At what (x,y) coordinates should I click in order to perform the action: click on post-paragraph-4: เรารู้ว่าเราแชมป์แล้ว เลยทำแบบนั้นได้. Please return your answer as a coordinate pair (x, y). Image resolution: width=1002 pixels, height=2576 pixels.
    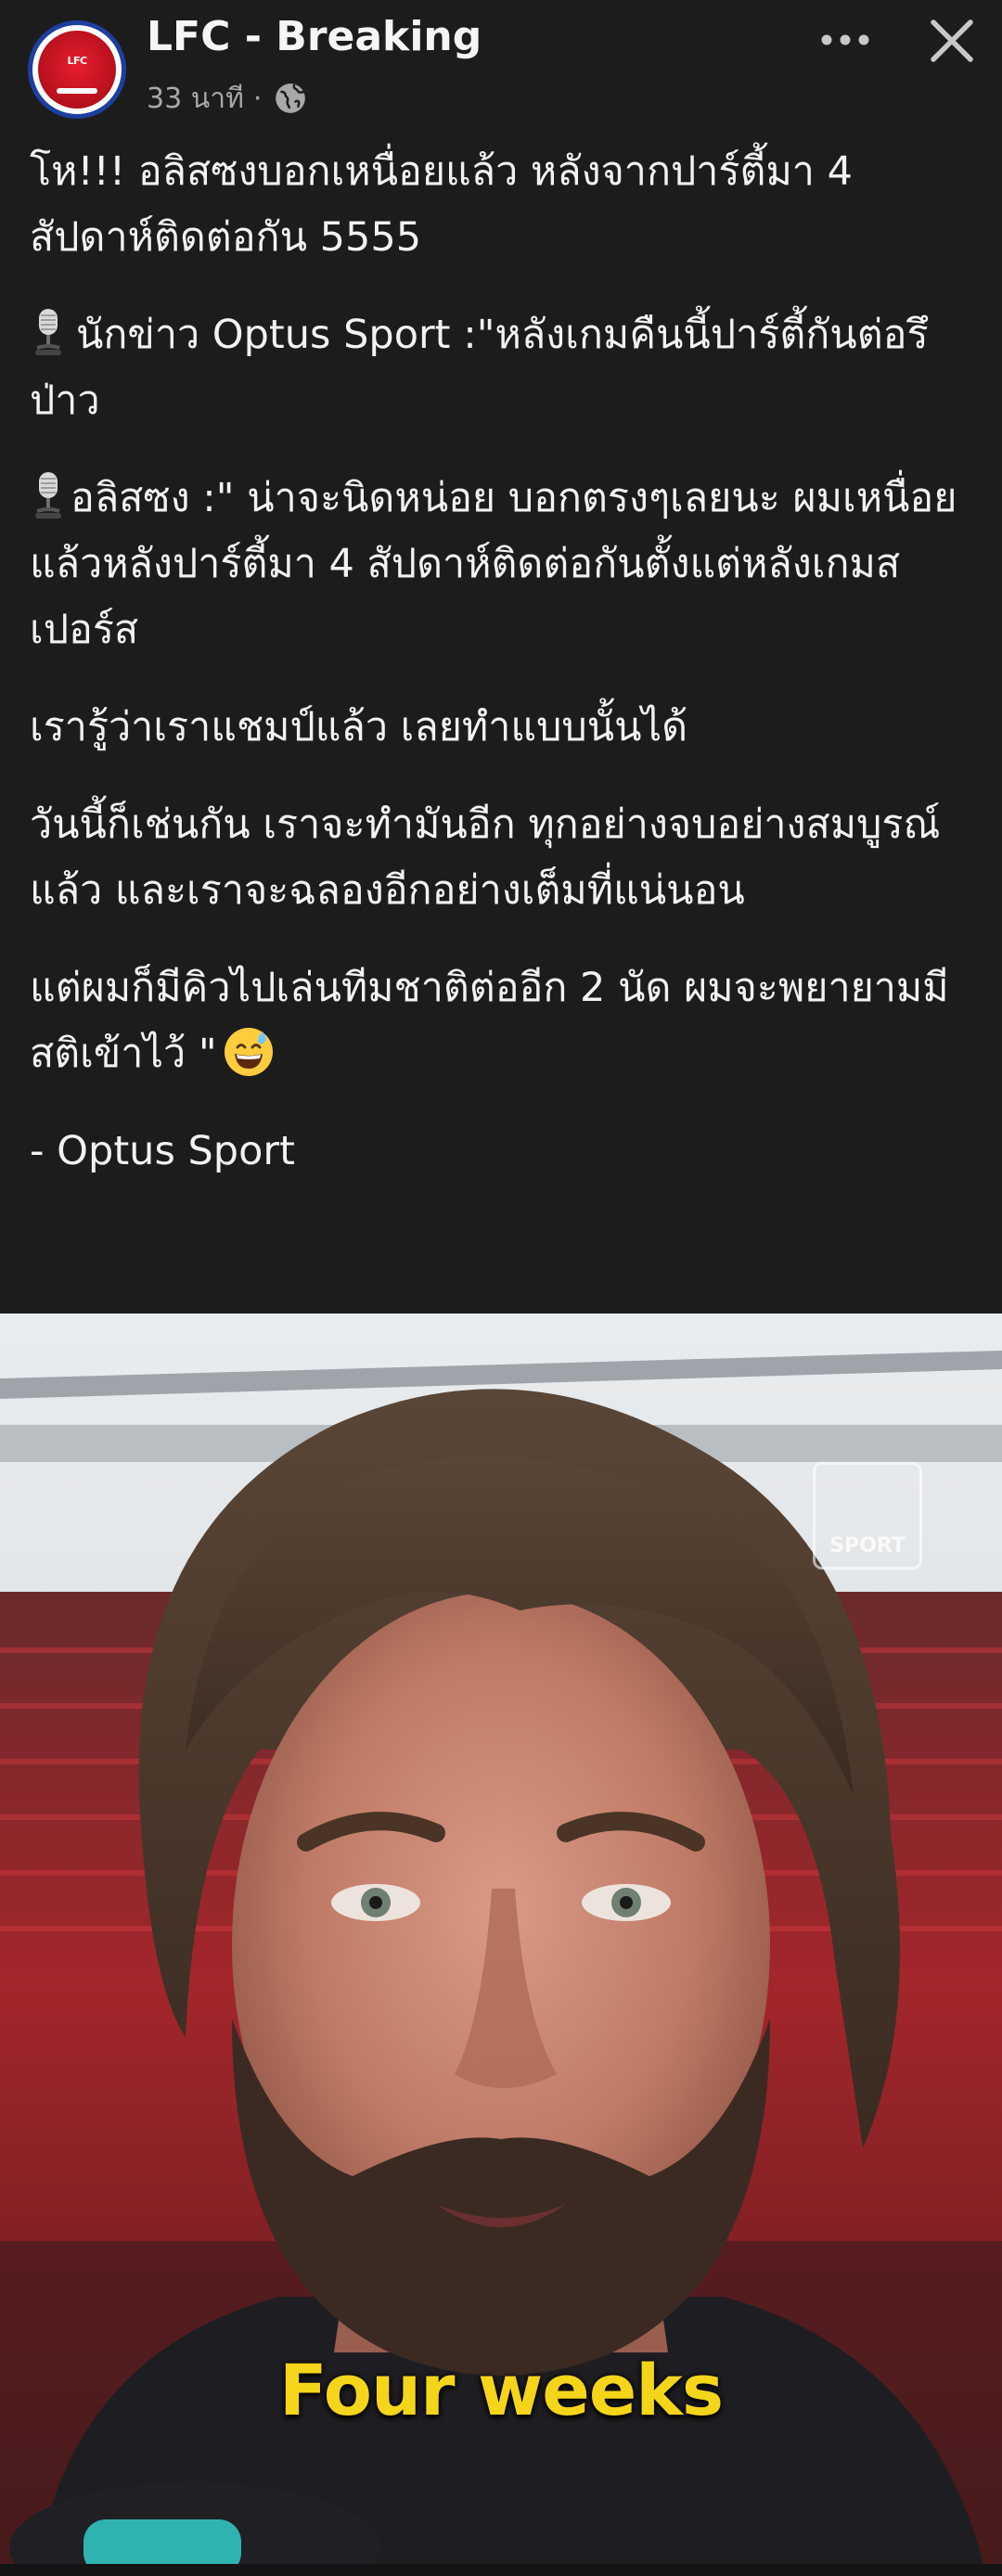
    Looking at the image, I should click on (501, 728).